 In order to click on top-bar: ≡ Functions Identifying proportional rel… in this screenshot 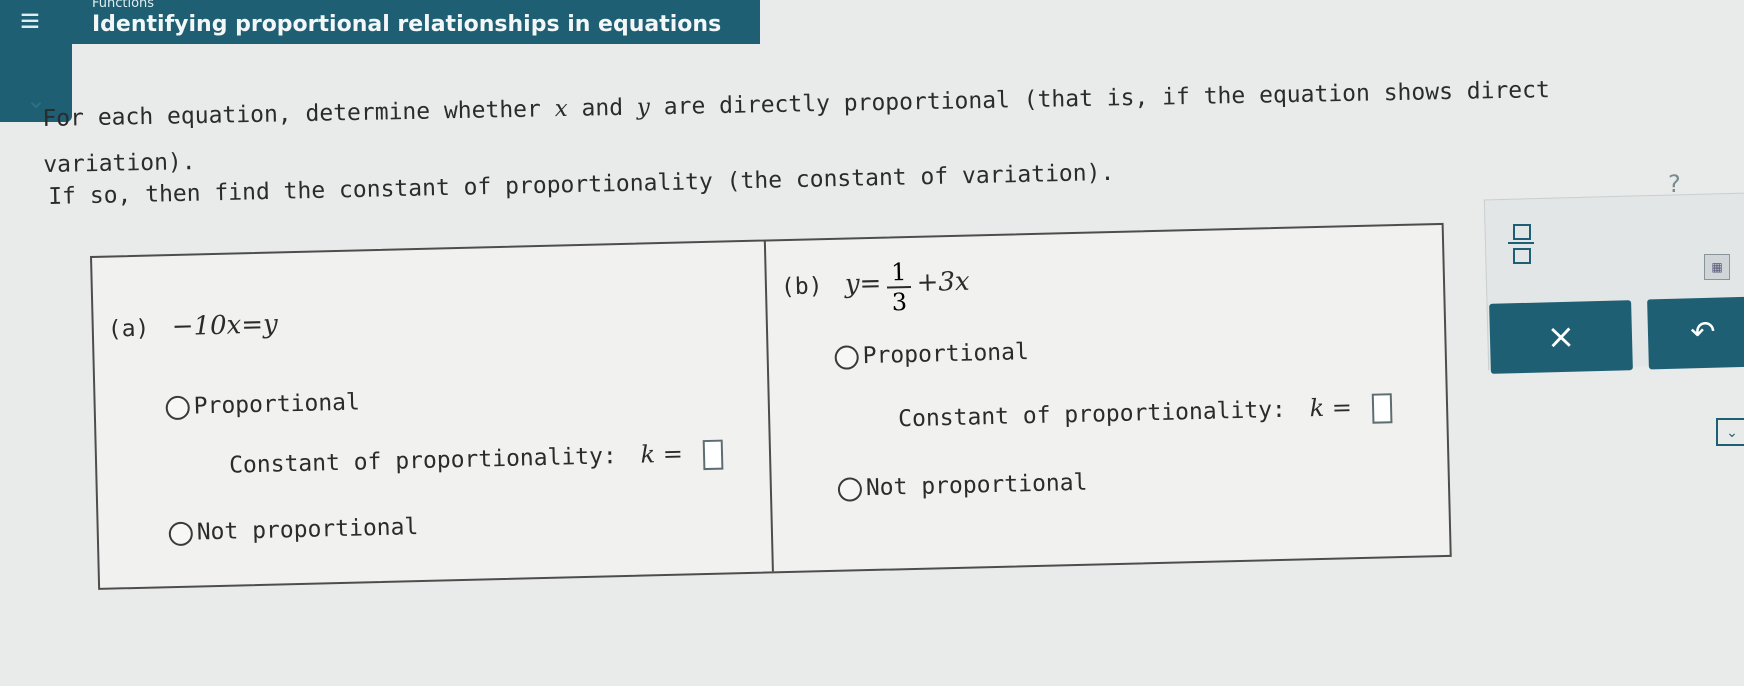, I will do `click(380, 22)`.